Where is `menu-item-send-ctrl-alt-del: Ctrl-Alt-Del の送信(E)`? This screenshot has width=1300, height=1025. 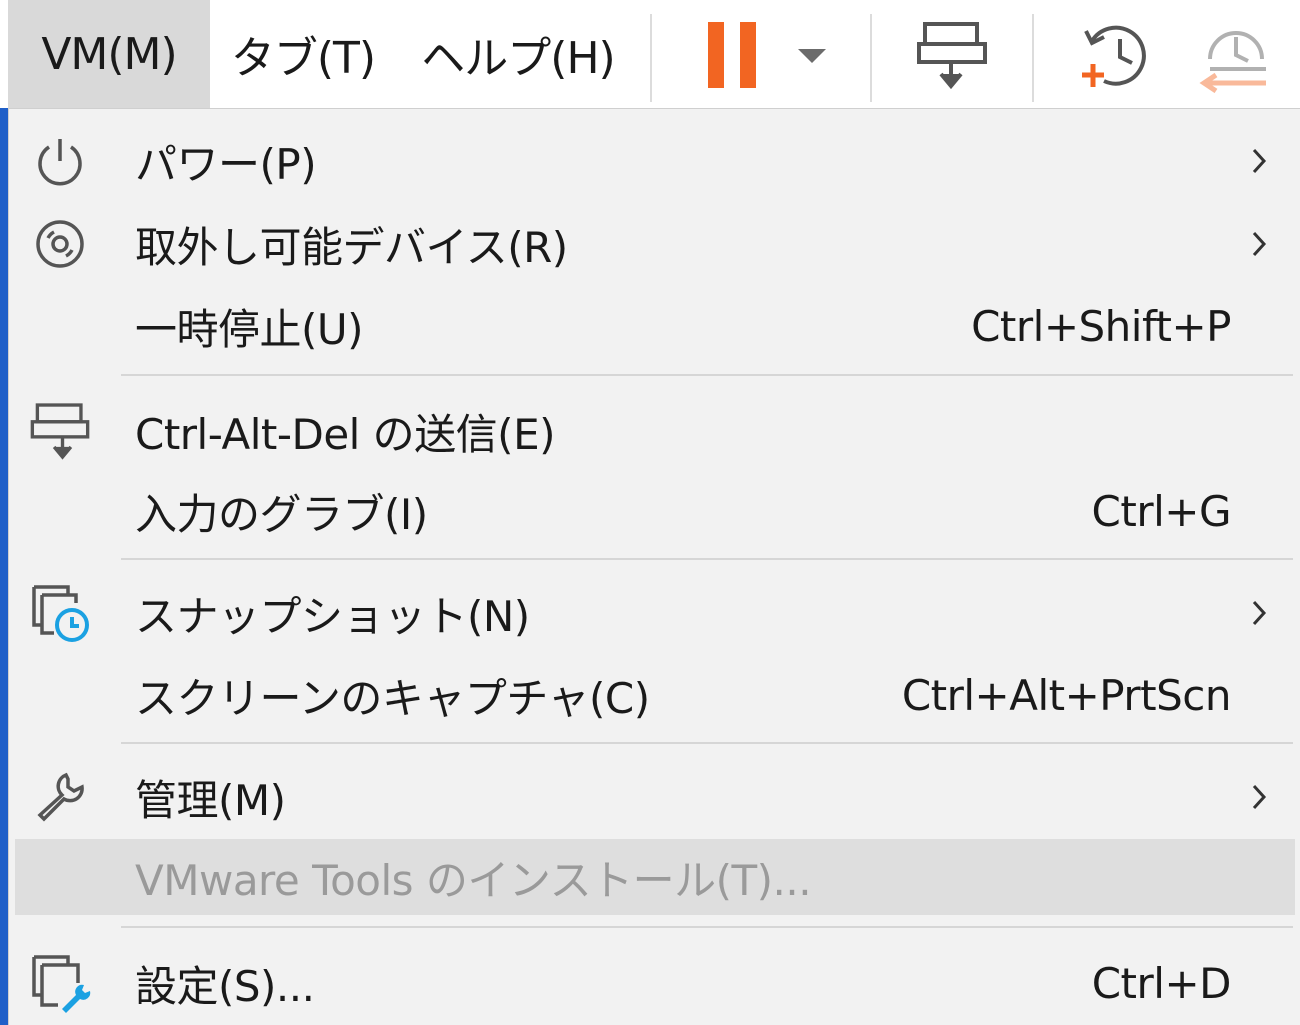 menu-item-send-ctrl-alt-del: Ctrl-Alt-Del の送信(E) is located at coordinates (654, 431).